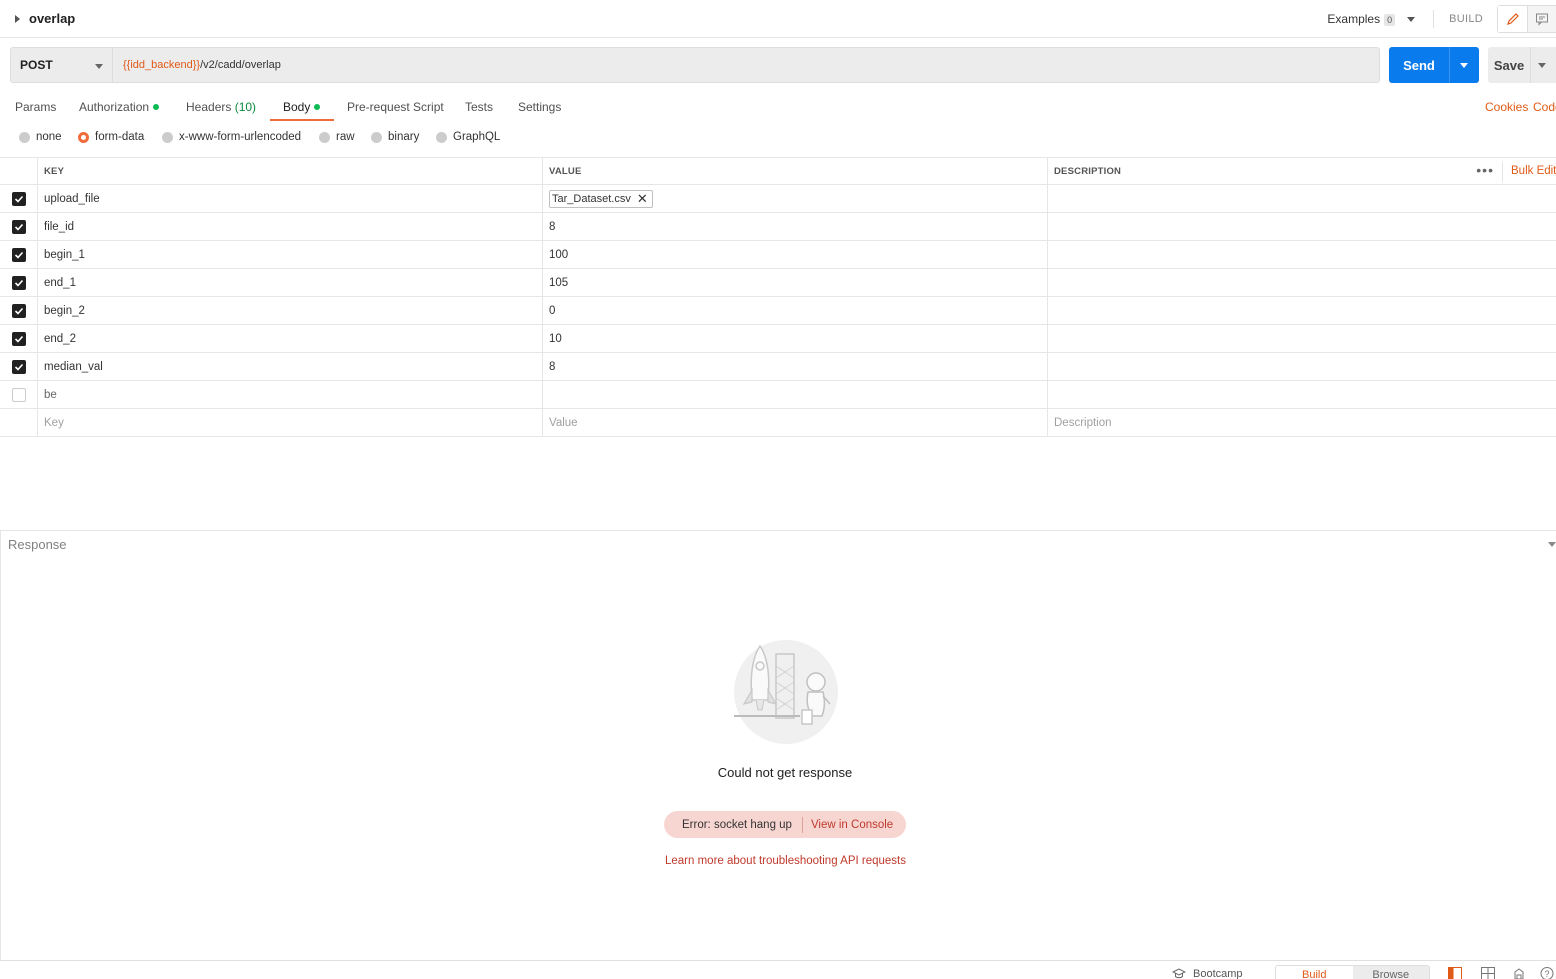 The height and width of the screenshot is (979, 1556). What do you see at coordinates (111, 137) in the screenshot?
I see `radio-form-data: form-data` at bounding box center [111, 137].